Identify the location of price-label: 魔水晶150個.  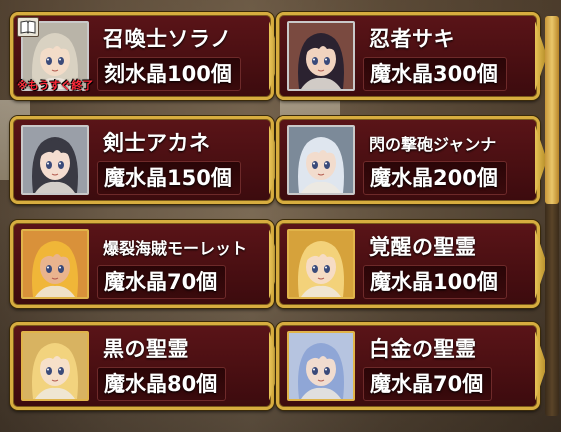
(169, 178).